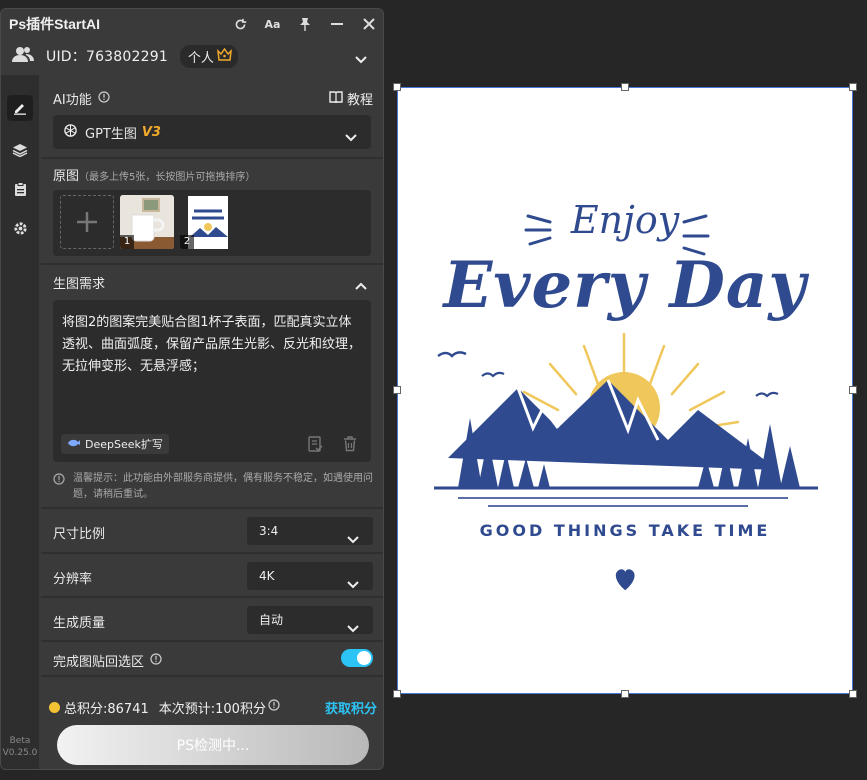 This screenshot has height=780, width=867. What do you see at coordinates (54, 707) in the screenshot?
I see `coin-icon` at bounding box center [54, 707].